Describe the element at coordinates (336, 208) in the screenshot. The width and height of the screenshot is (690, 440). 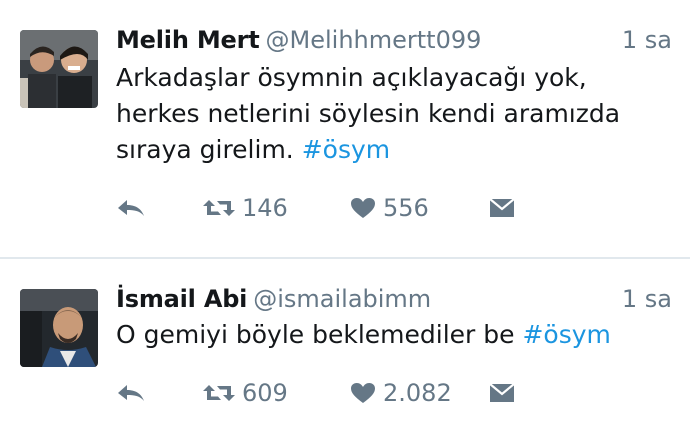
I see `tweet-actions: 146 556` at that location.